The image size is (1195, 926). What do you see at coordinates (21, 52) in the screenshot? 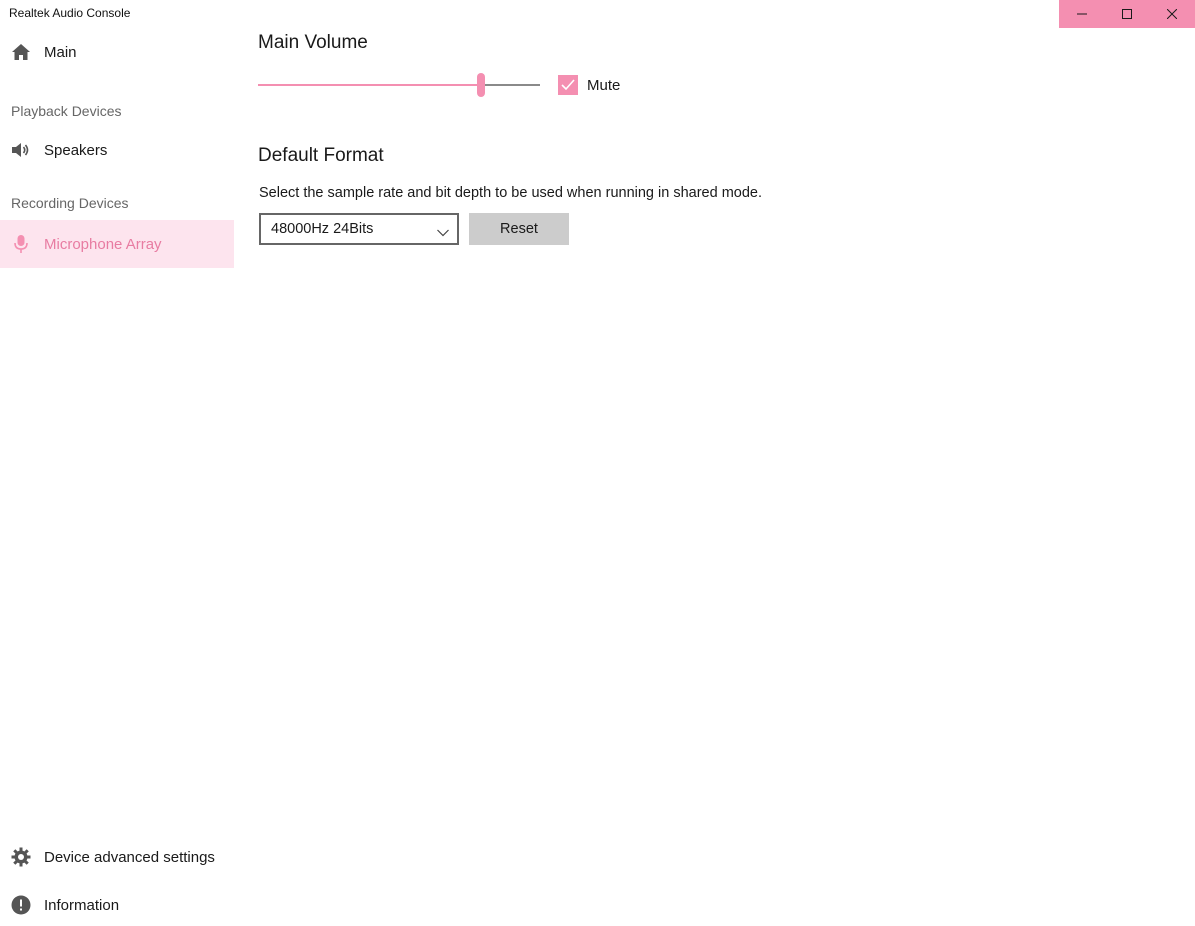
I see `home-icon` at bounding box center [21, 52].